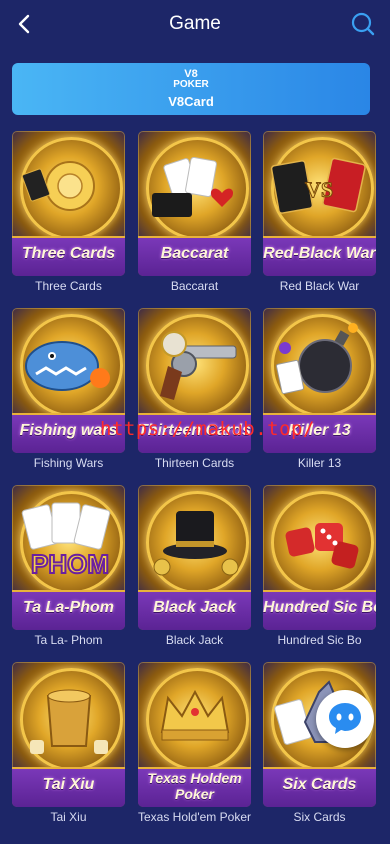  Describe the element at coordinates (194, 786) in the screenshot. I see `game-banner-text: Texas Holdem Poker` at that location.